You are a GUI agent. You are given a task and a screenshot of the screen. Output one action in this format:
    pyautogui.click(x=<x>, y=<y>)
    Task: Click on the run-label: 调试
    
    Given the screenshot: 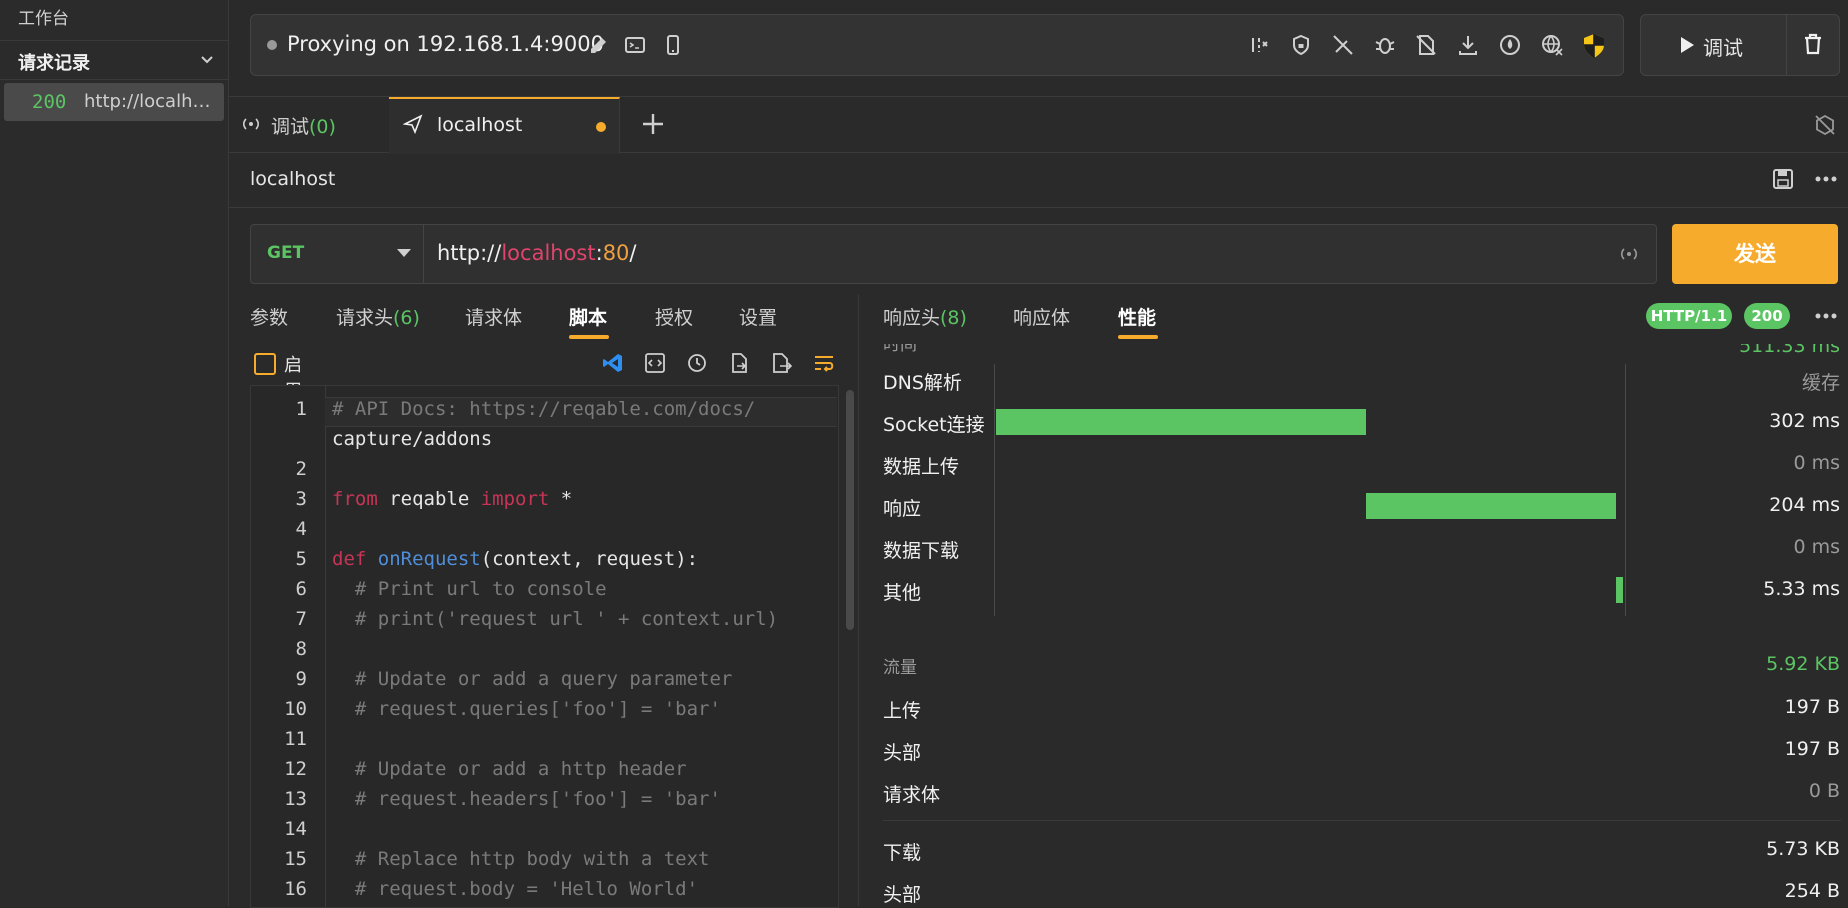 What is the action you would take?
    pyautogui.click(x=1723, y=48)
    